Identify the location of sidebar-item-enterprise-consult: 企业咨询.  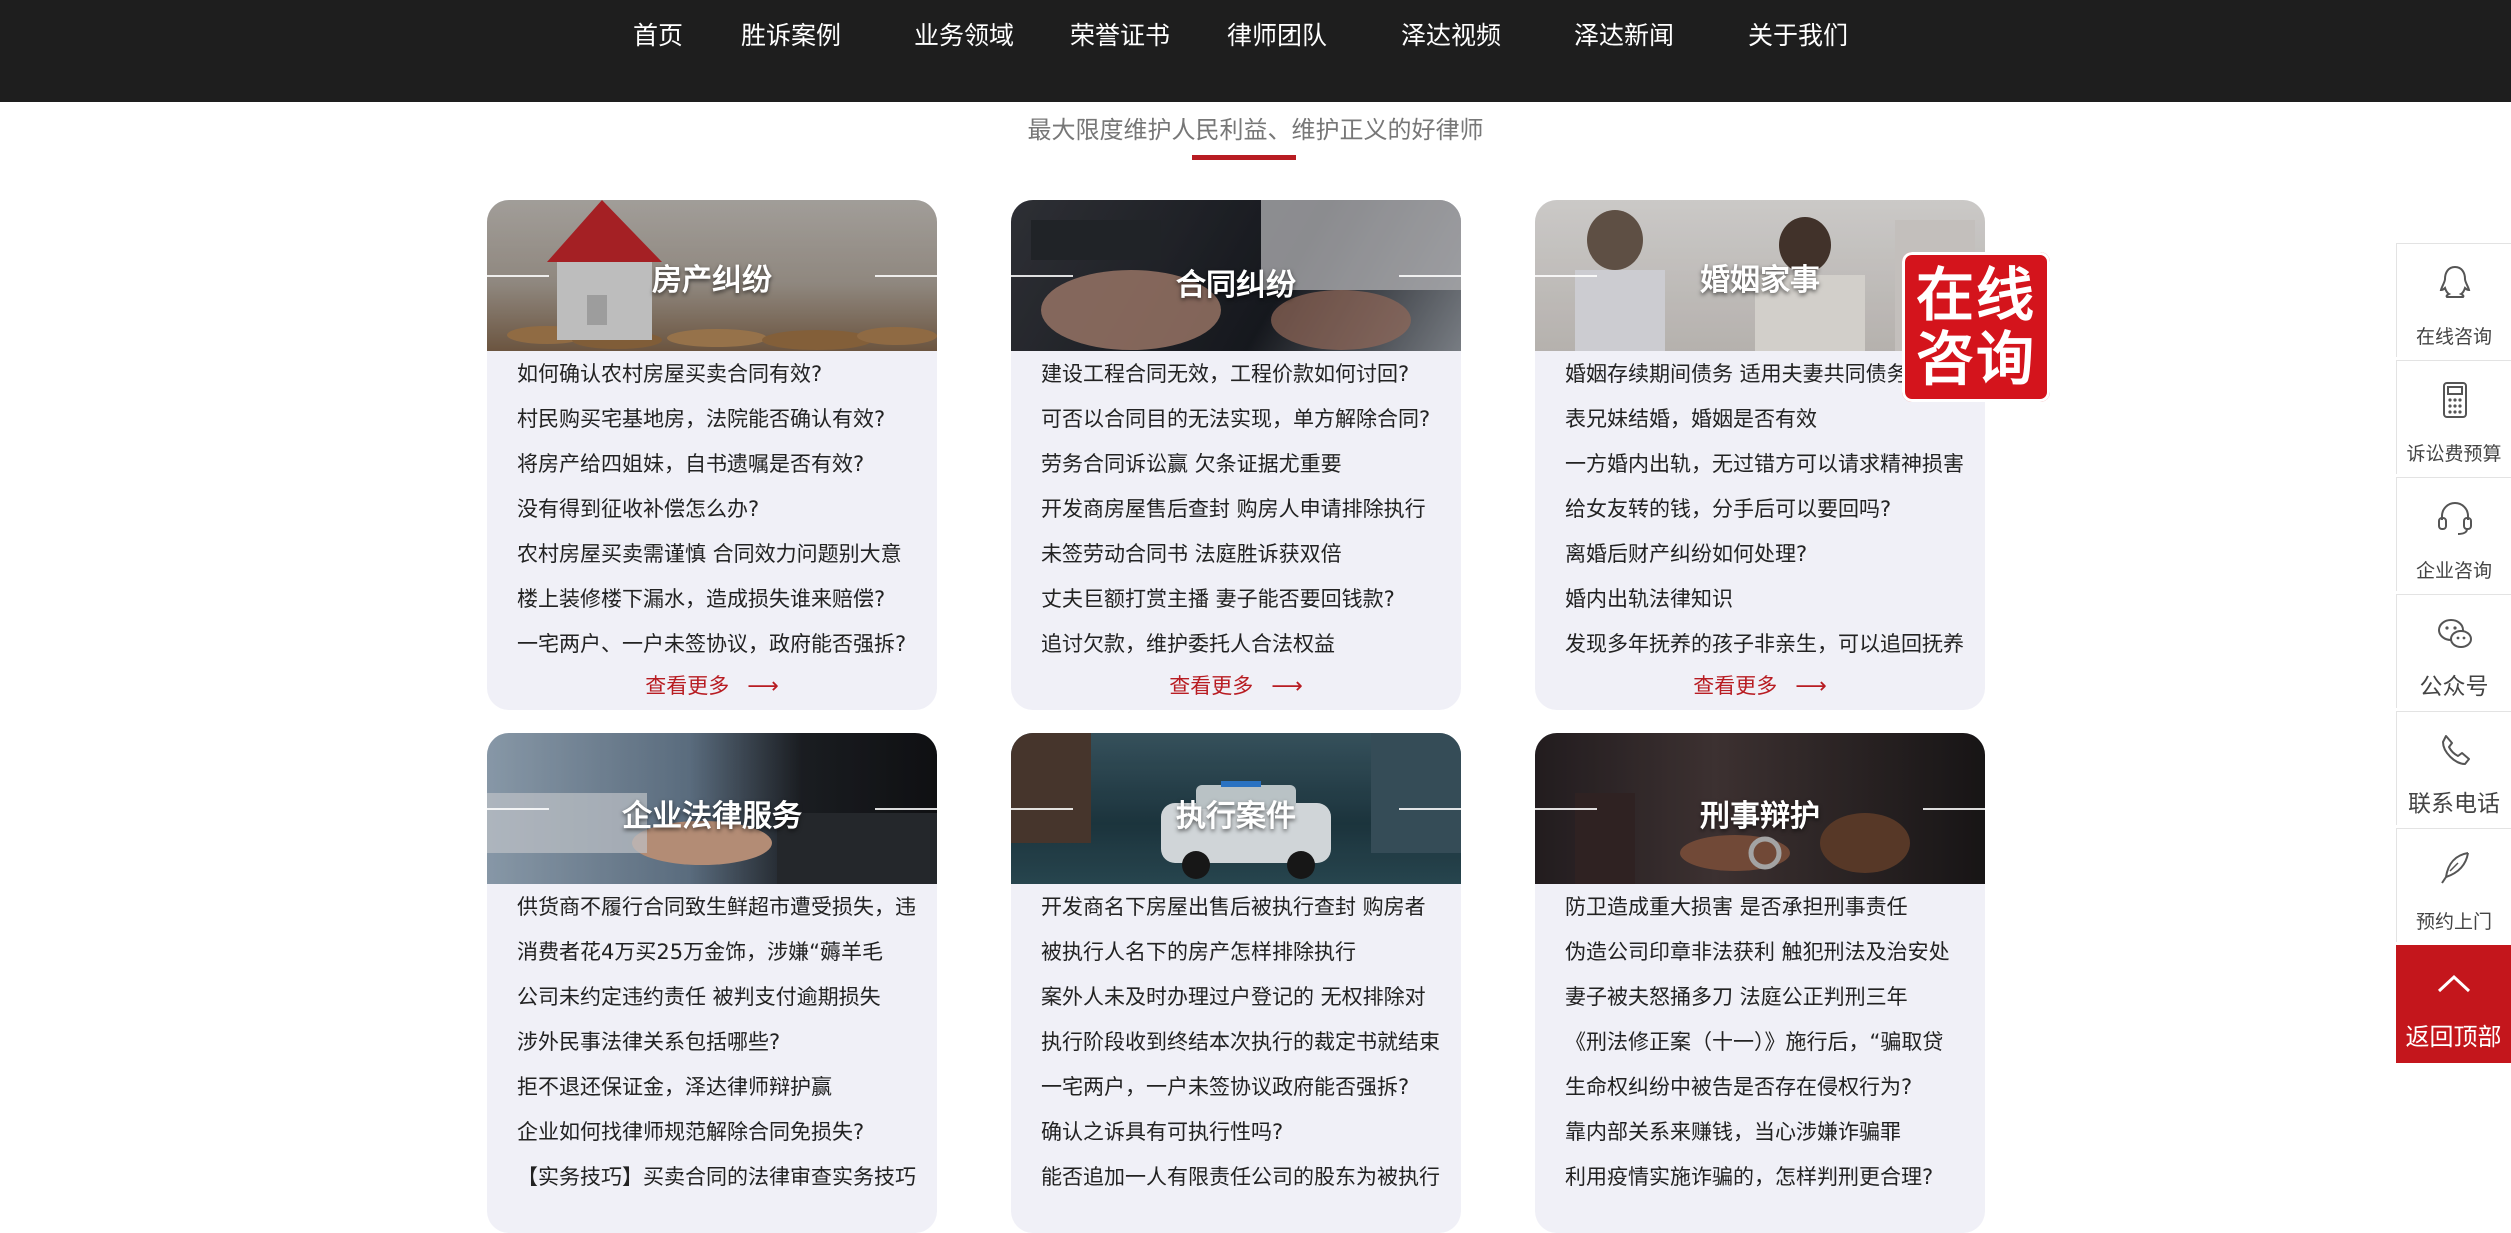
(2453, 534).